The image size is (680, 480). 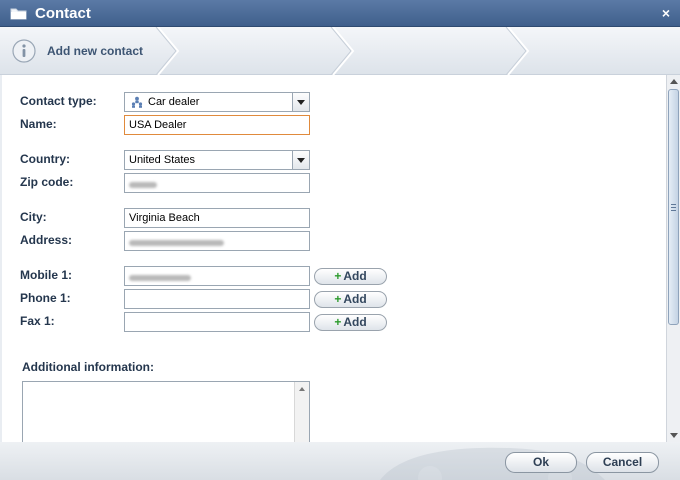 What do you see at coordinates (340, 461) in the screenshot?
I see `dialog-footer: Ok Cancel` at bounding box center [340, 461].